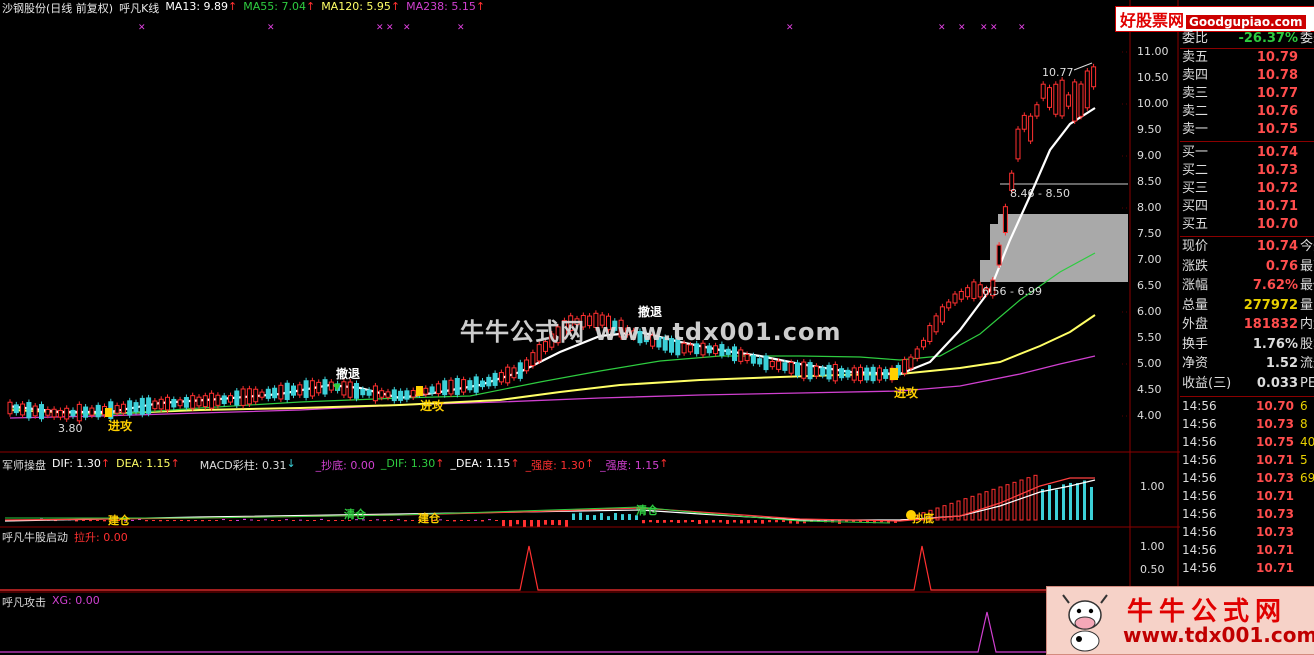  I want to click on bid-label: 买二, so click(1195, 171).